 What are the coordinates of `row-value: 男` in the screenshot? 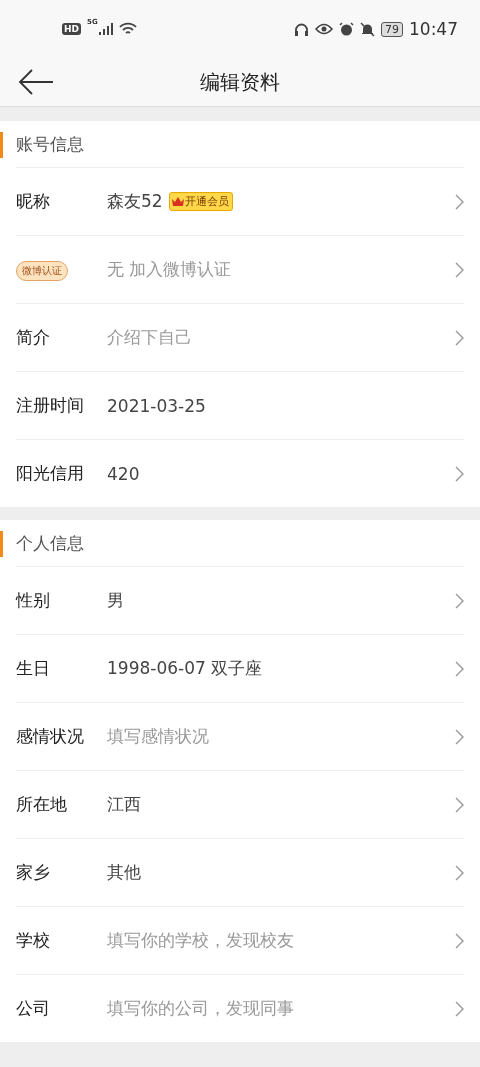 It's located at (115, 600).